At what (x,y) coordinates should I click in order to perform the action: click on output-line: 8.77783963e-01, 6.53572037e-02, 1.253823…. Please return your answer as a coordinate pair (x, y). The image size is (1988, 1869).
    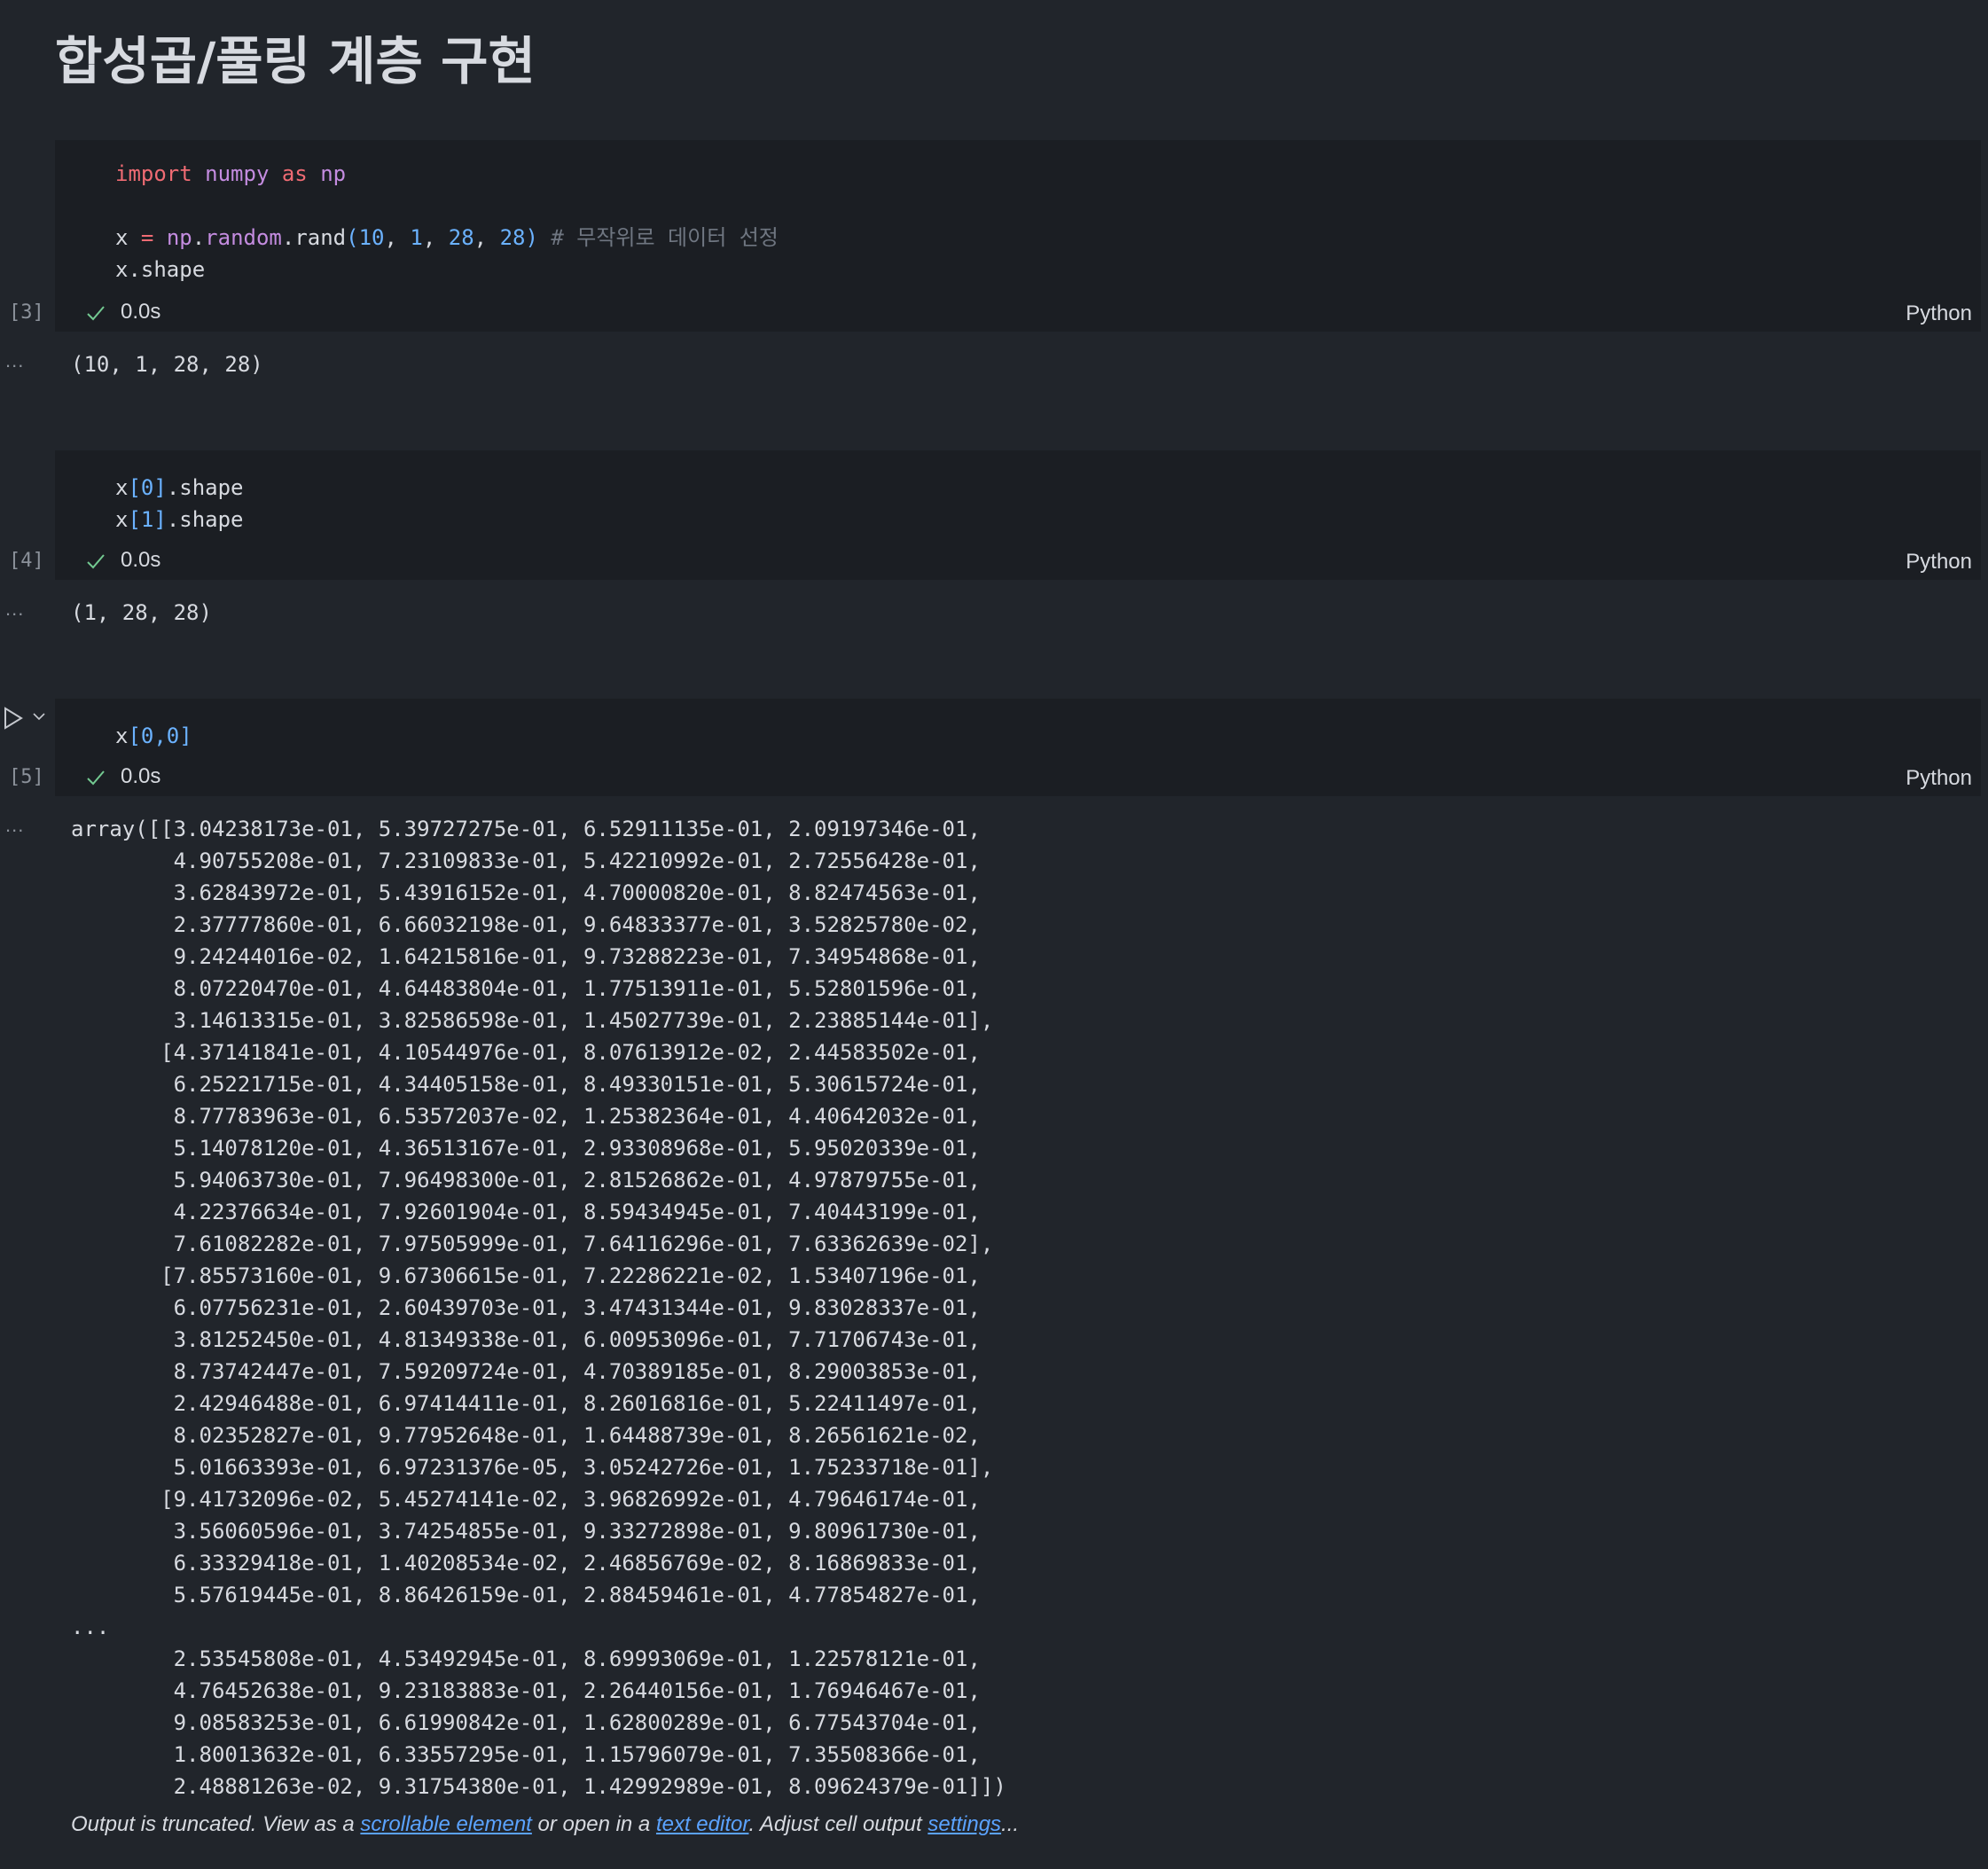
    Looking at the image, I should click on (526, 1116).